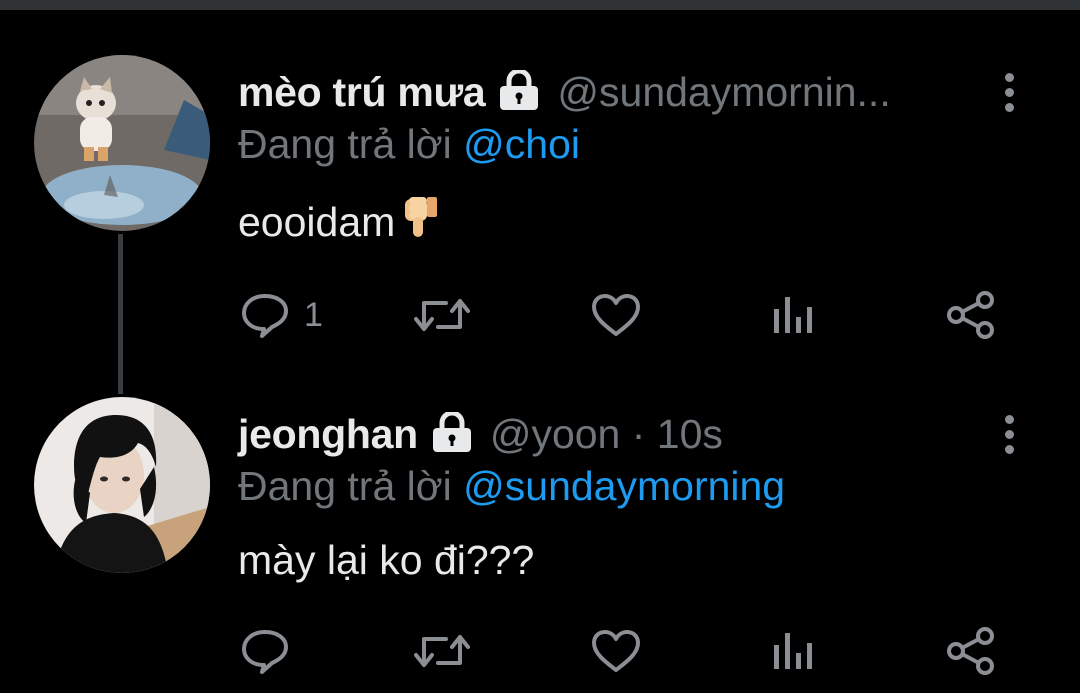 Image resolution: width=1080 pixels, height=693 pixels. I want to click on top-divider, so click(540, 5).